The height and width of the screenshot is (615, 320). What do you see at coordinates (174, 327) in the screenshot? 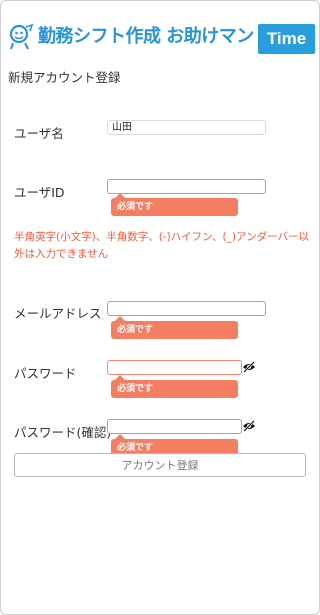
I see `email-required-tooltip: 必須です` at bounding box center [174, 327].